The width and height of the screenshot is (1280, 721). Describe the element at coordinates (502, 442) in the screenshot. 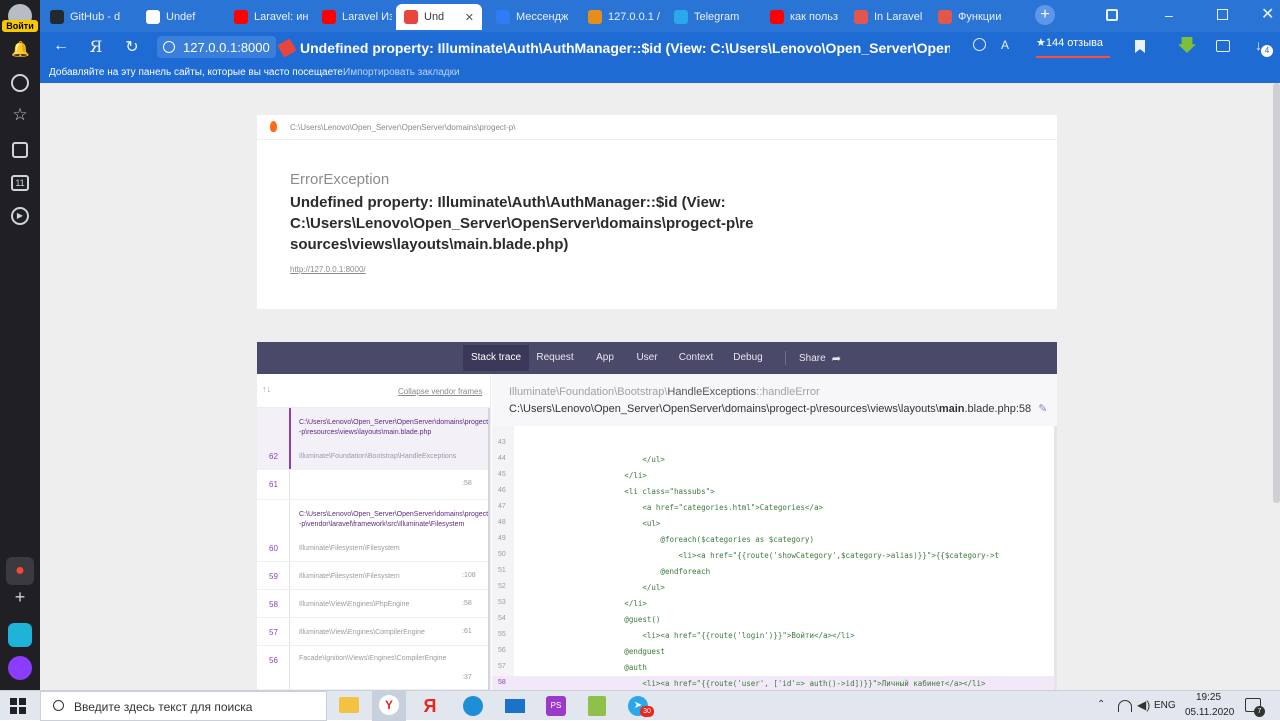

I see `line-number: 43` at that location.